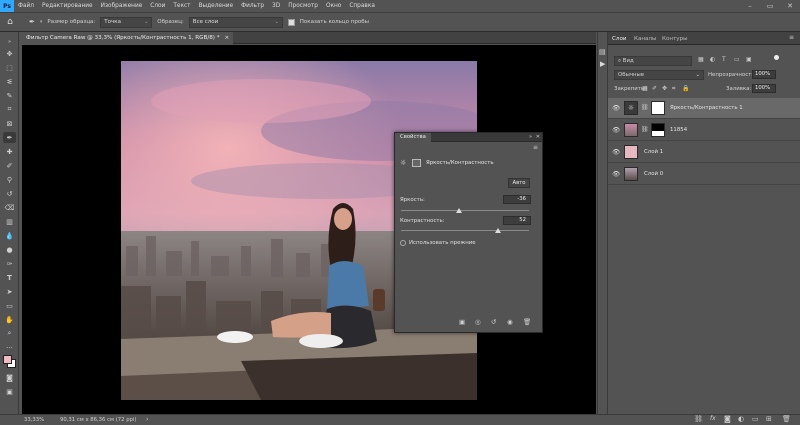 This screenshot has height=425, width=800. Describe the element at coordinates (675, 39) in the screenshot. I see `tab-paths: Контуры` at that location.